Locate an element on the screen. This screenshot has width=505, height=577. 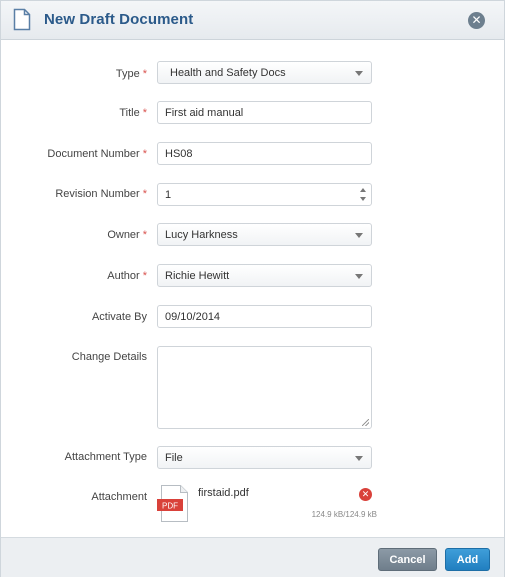
close-icon: ✕ is located at coordinates (476, 20).